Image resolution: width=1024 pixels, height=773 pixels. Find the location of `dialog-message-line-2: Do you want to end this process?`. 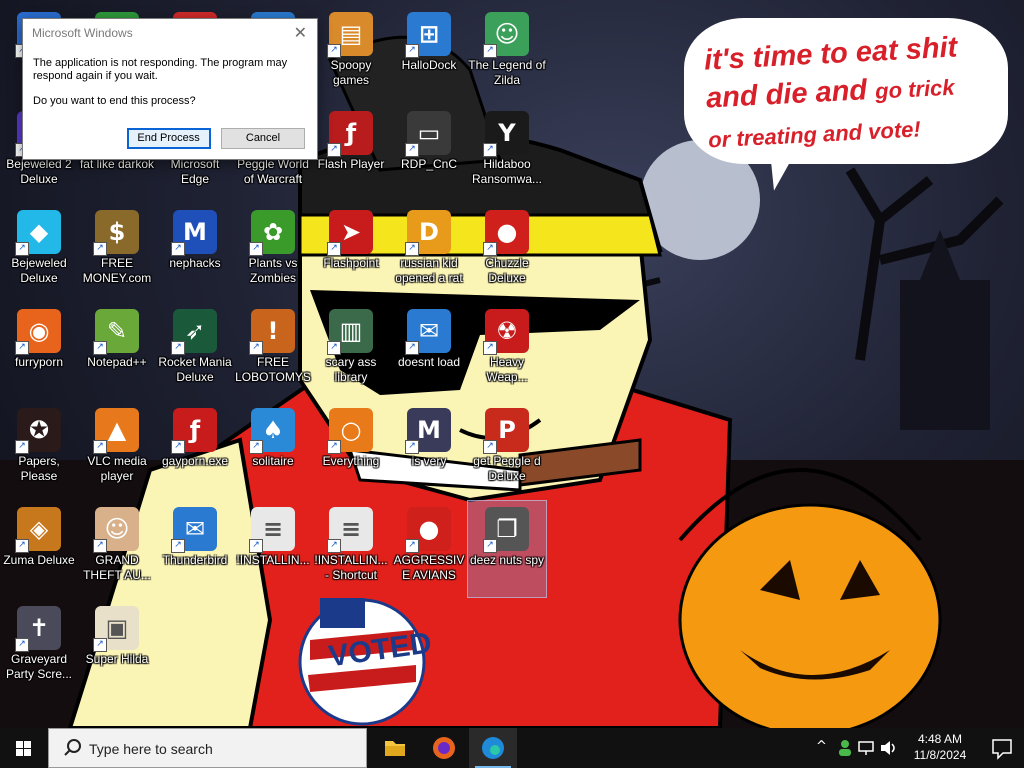

dialog-message-line-2: Do you want to end this process? is located at coordinates (114, 101).